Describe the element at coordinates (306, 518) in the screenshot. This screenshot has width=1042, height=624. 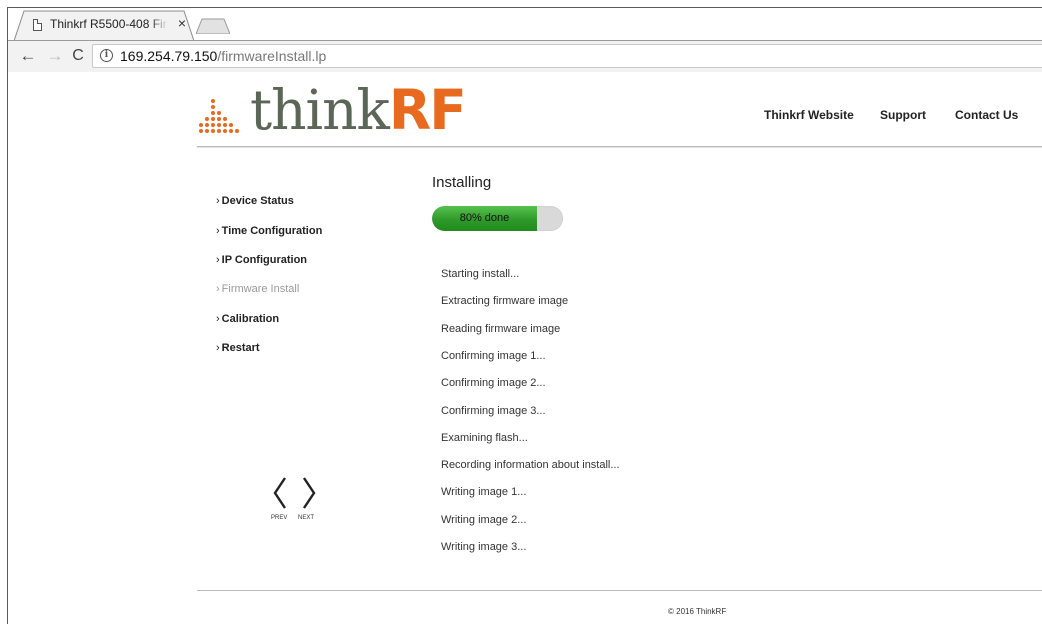
I see `next-label: NEXT` at that location.